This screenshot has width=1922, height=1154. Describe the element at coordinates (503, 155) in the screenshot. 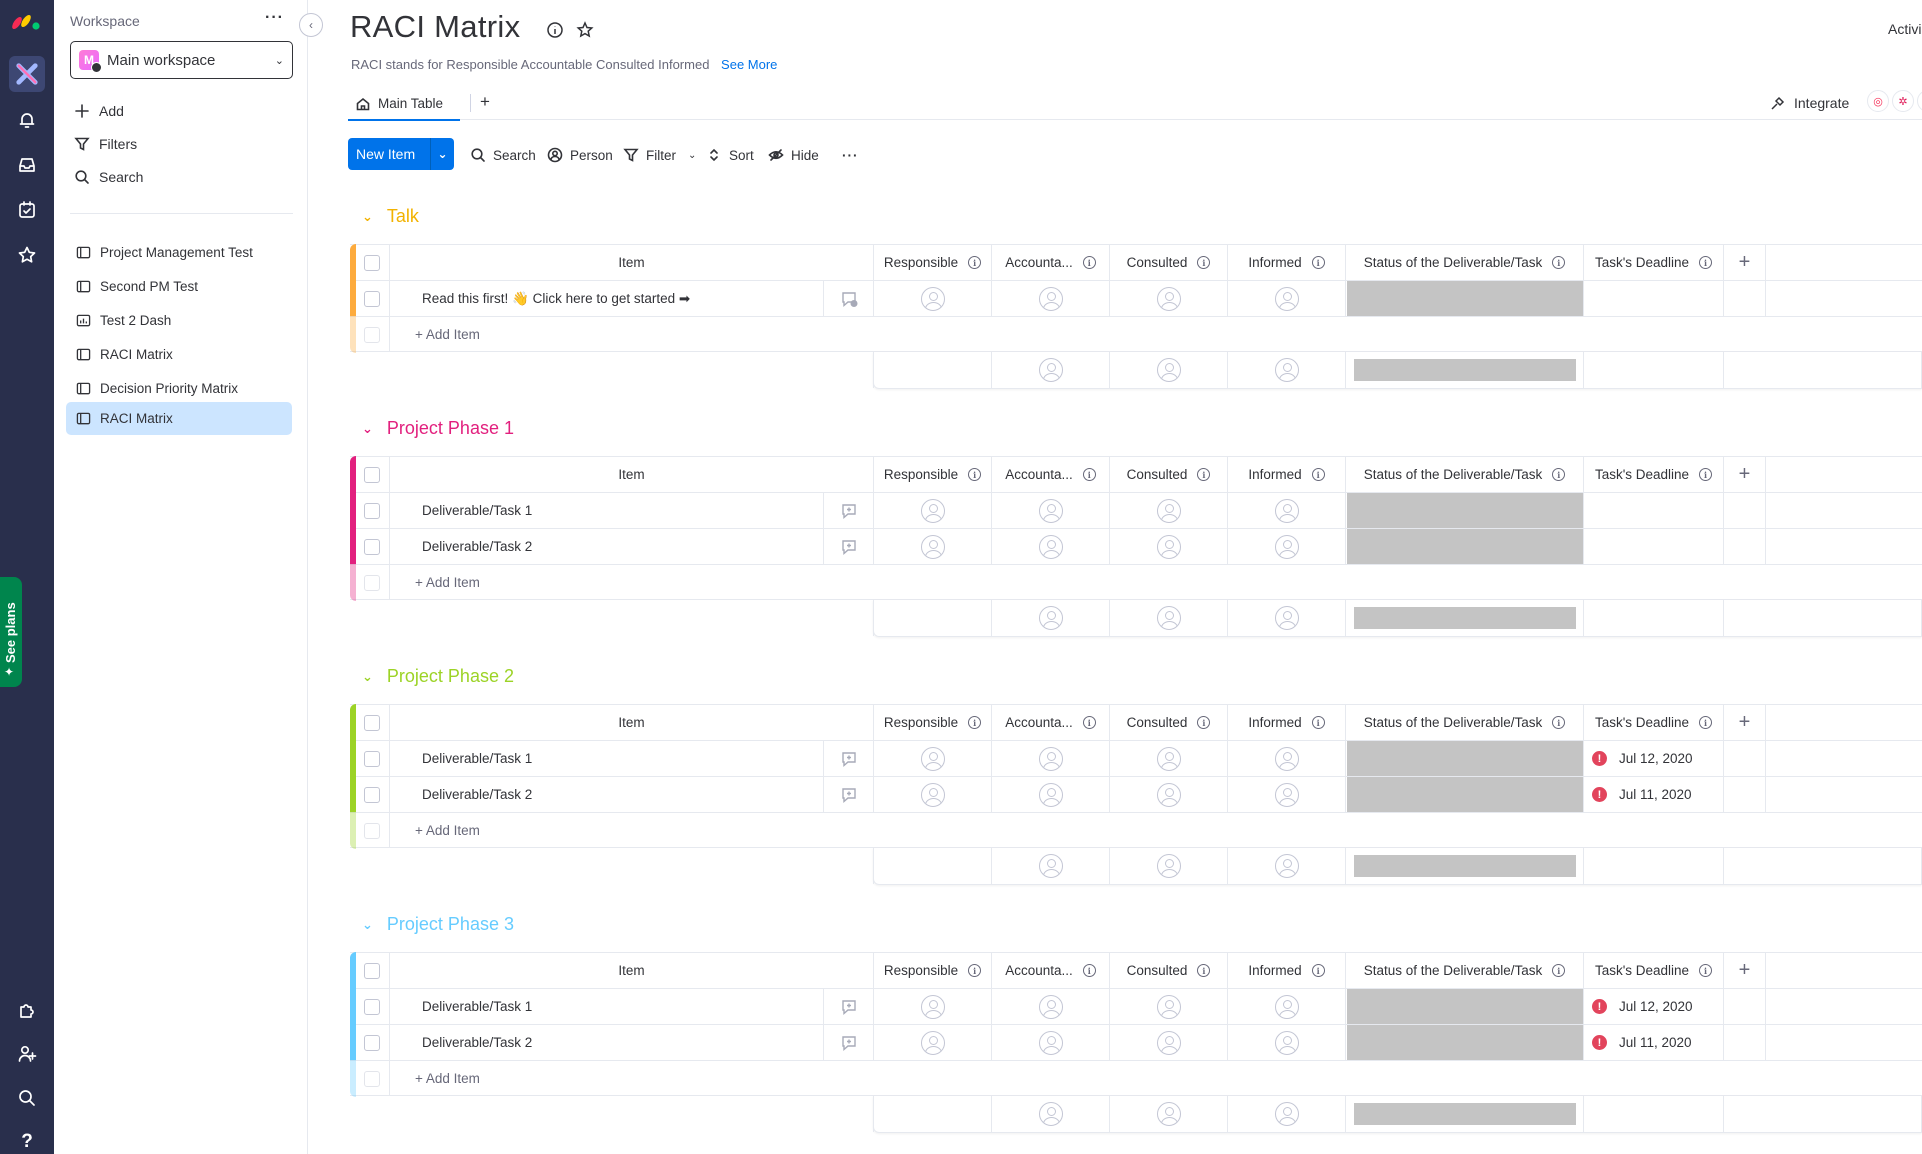

I see `search-button: Search` at that location.